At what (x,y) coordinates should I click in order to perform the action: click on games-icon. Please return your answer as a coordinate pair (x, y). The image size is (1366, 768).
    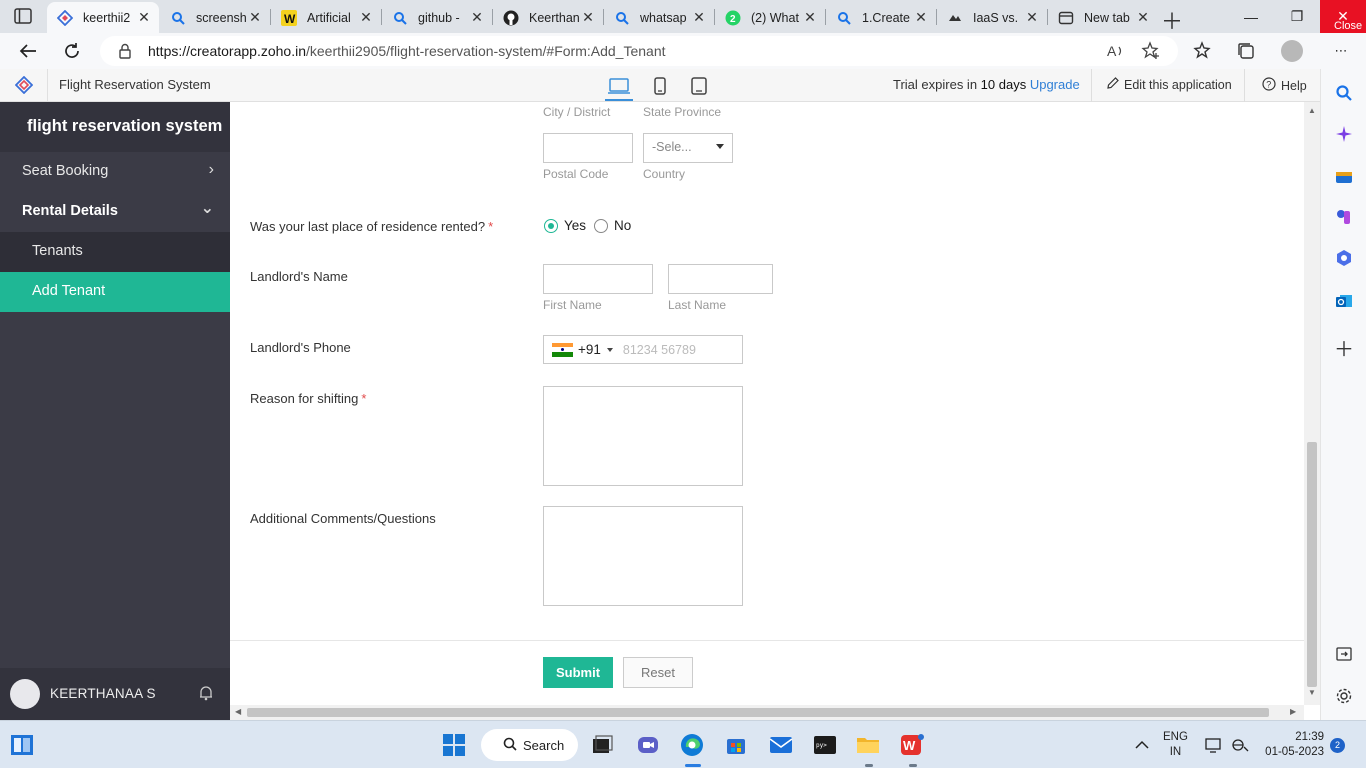
    Looking at the image, I should click on (1344, 217).